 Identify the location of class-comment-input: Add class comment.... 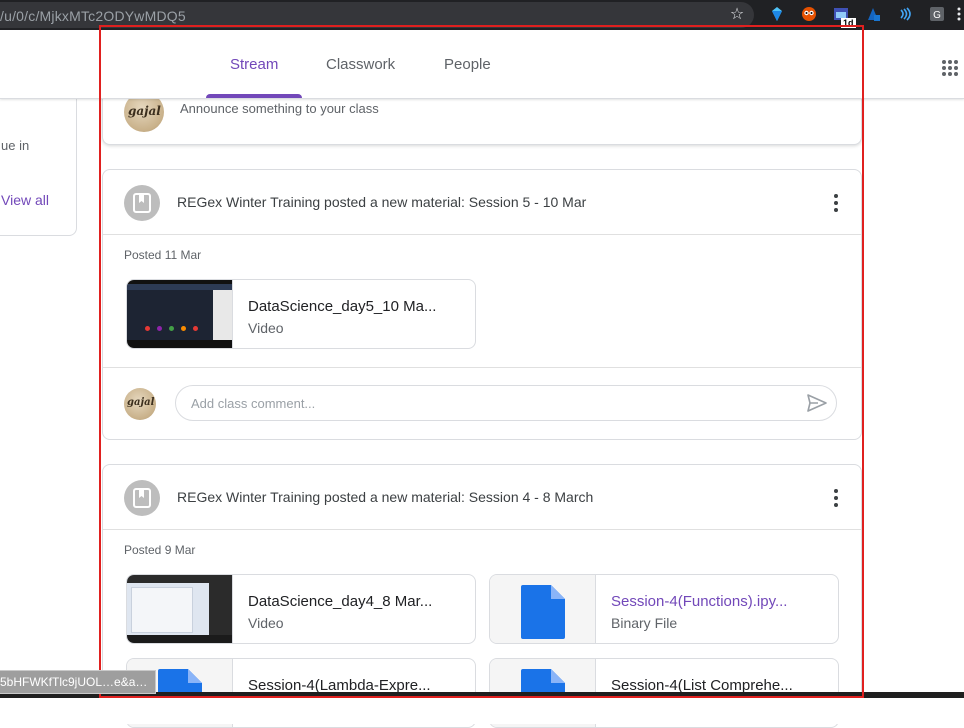
(506, 403).